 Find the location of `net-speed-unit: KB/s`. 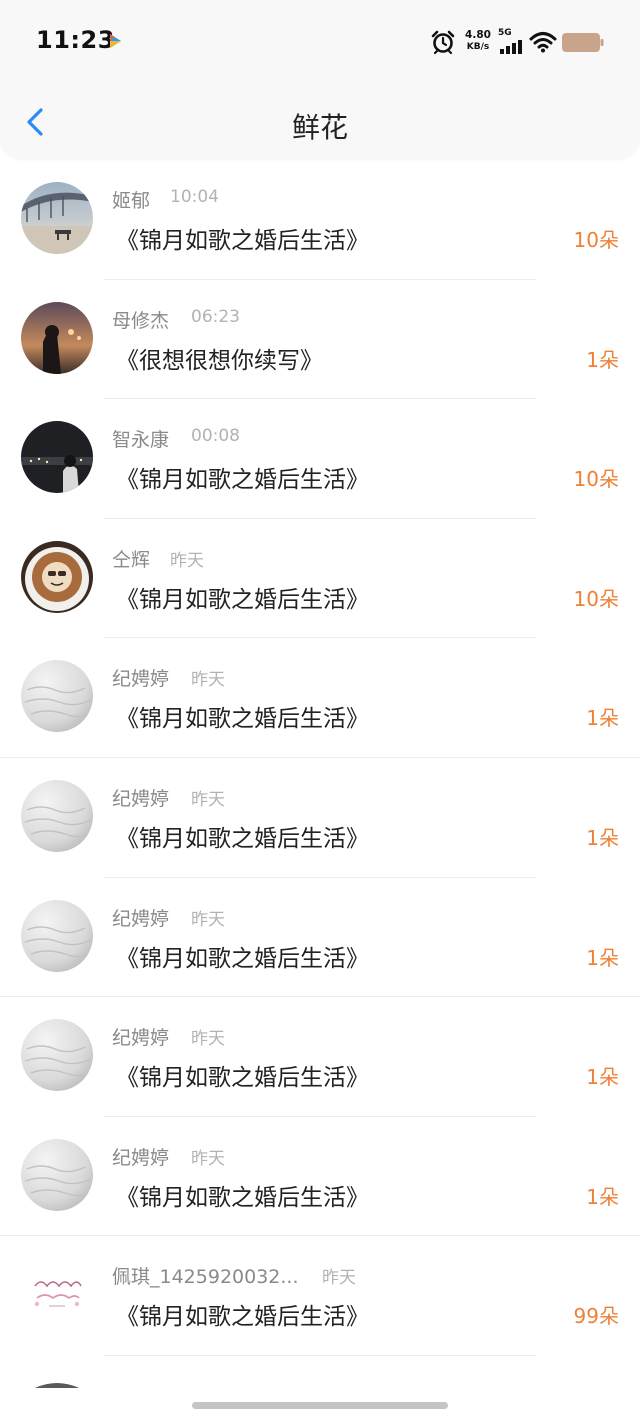

net-speed-unit: KB/s is located at coordinates (478, 47).